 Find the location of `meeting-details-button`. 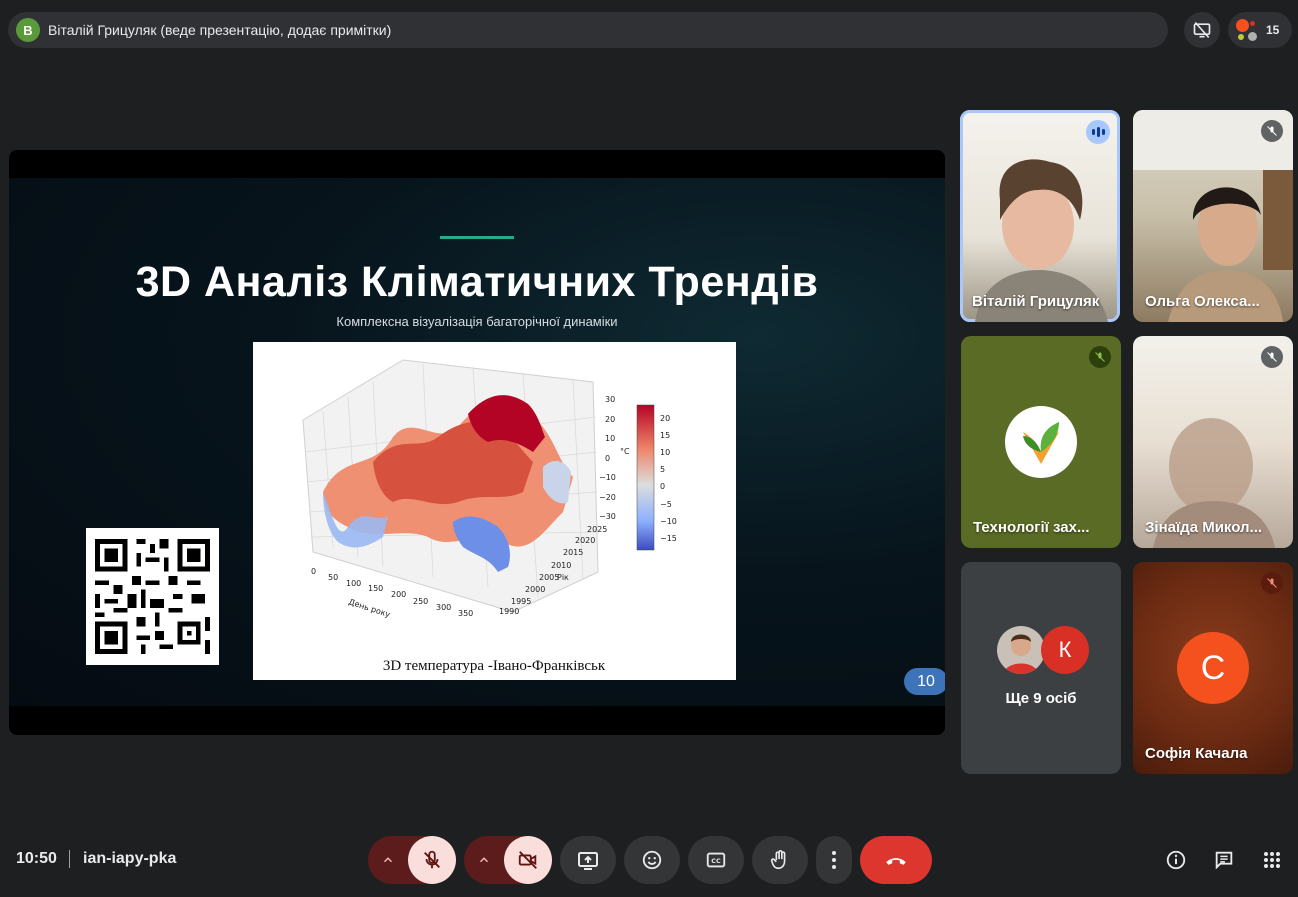

meeting-details-button is located at coordinates (1176, 860).